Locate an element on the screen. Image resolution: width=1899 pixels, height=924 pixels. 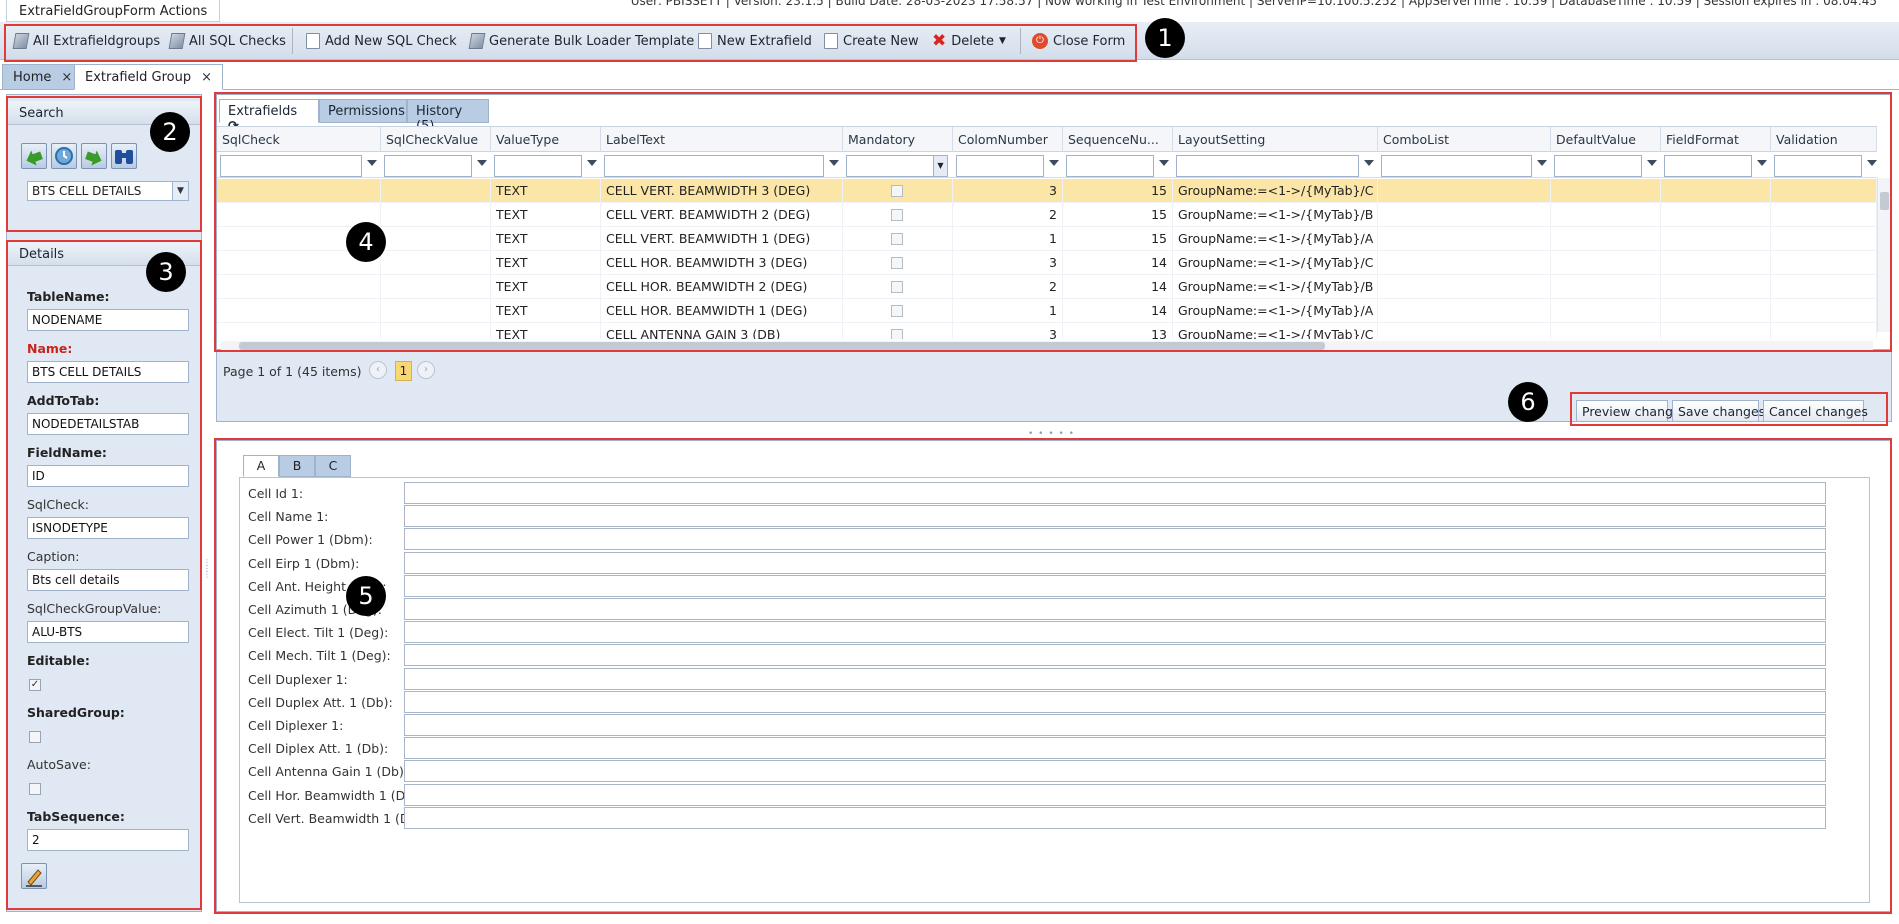
tab-b: B is located at coordinates (297, 466).